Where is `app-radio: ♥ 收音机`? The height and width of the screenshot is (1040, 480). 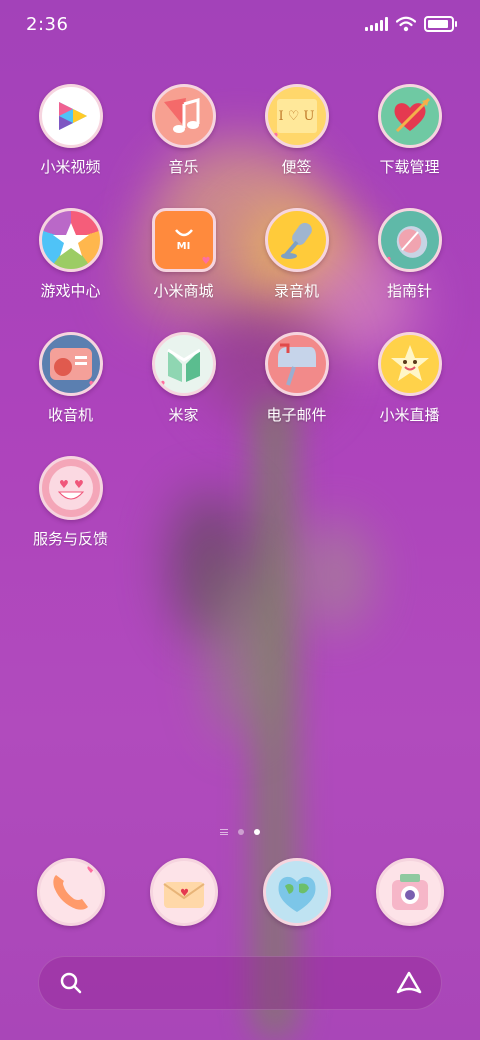 app-radio: ♥ 收音机 is located at coordinates (70, 378).